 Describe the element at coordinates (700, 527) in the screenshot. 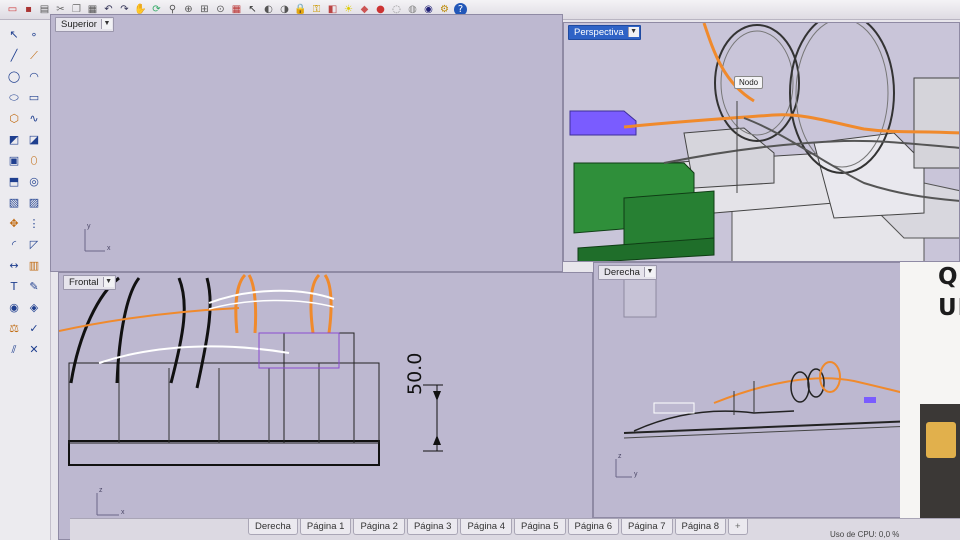

I see `viewport-tab: Página 8` at that location.